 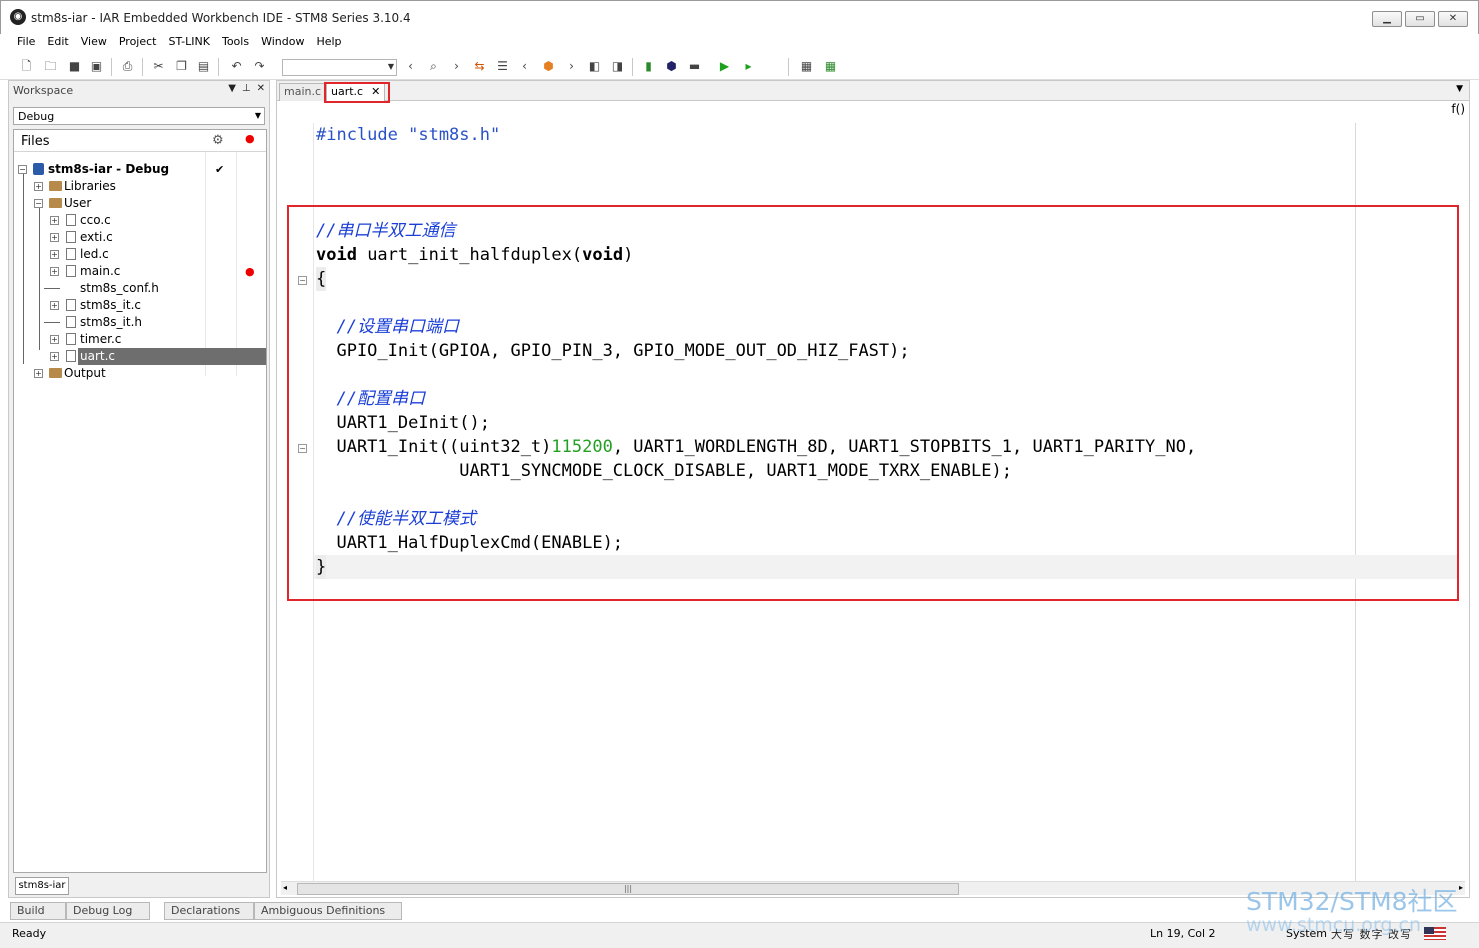 I want to click on find-previous-icon: ‹, so click(x=410, y=66).